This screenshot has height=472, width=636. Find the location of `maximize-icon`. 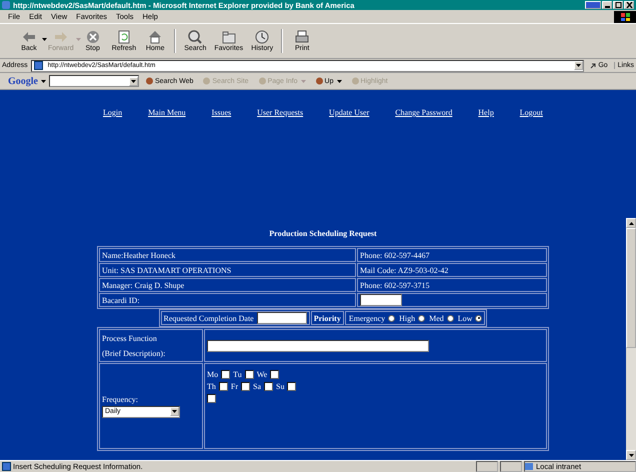

maximize-icon is located at coordinates (618, 5).